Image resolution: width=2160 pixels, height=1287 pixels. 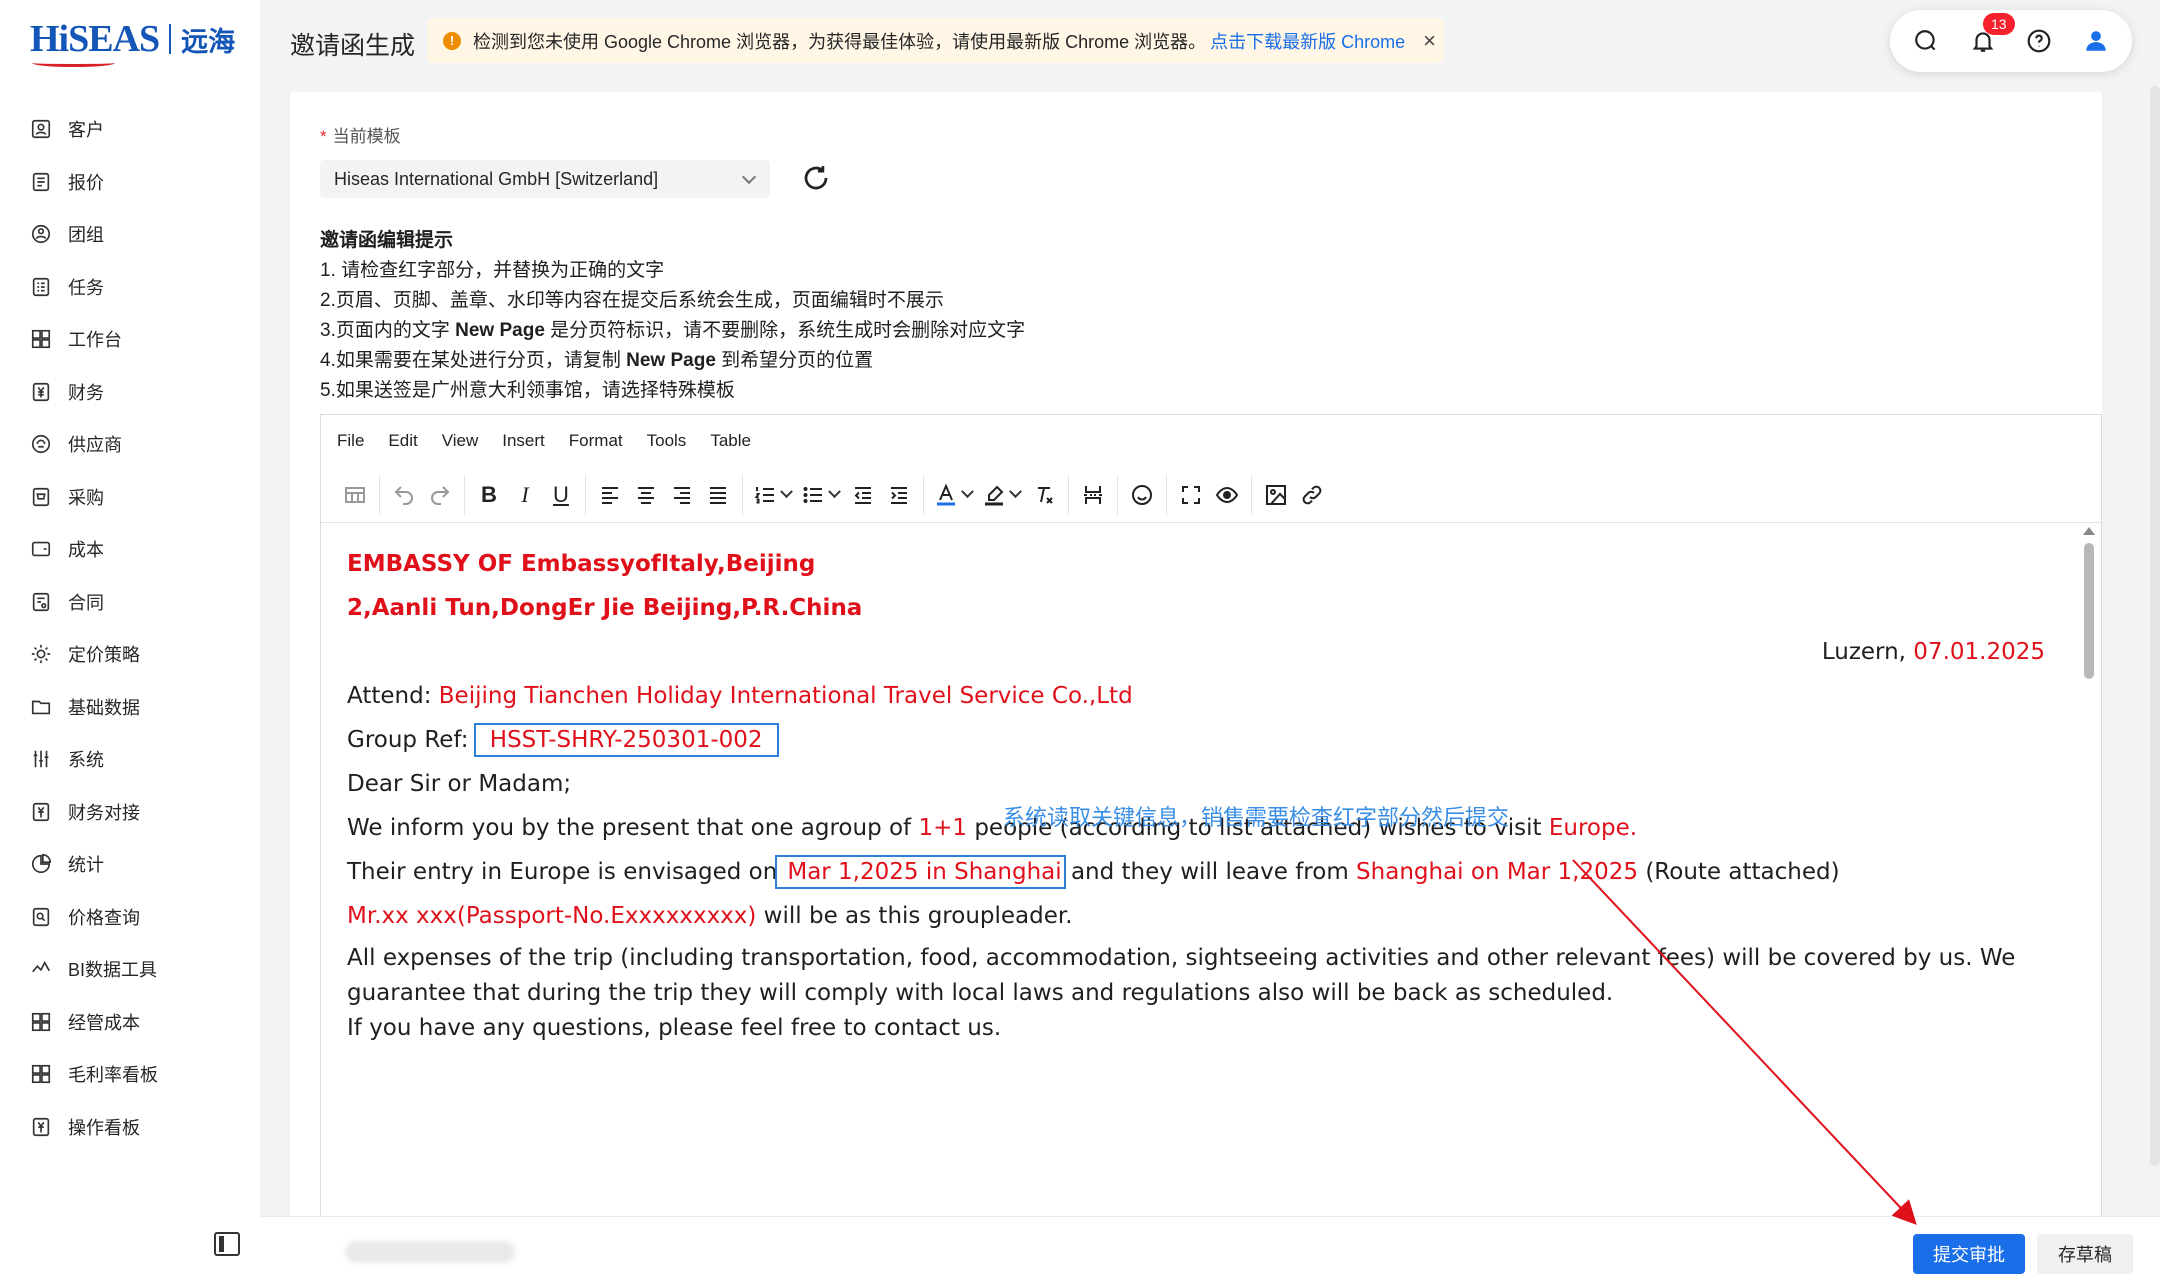 I want to click on sidebar-item-0: 客户, so click(x=130, y=129).